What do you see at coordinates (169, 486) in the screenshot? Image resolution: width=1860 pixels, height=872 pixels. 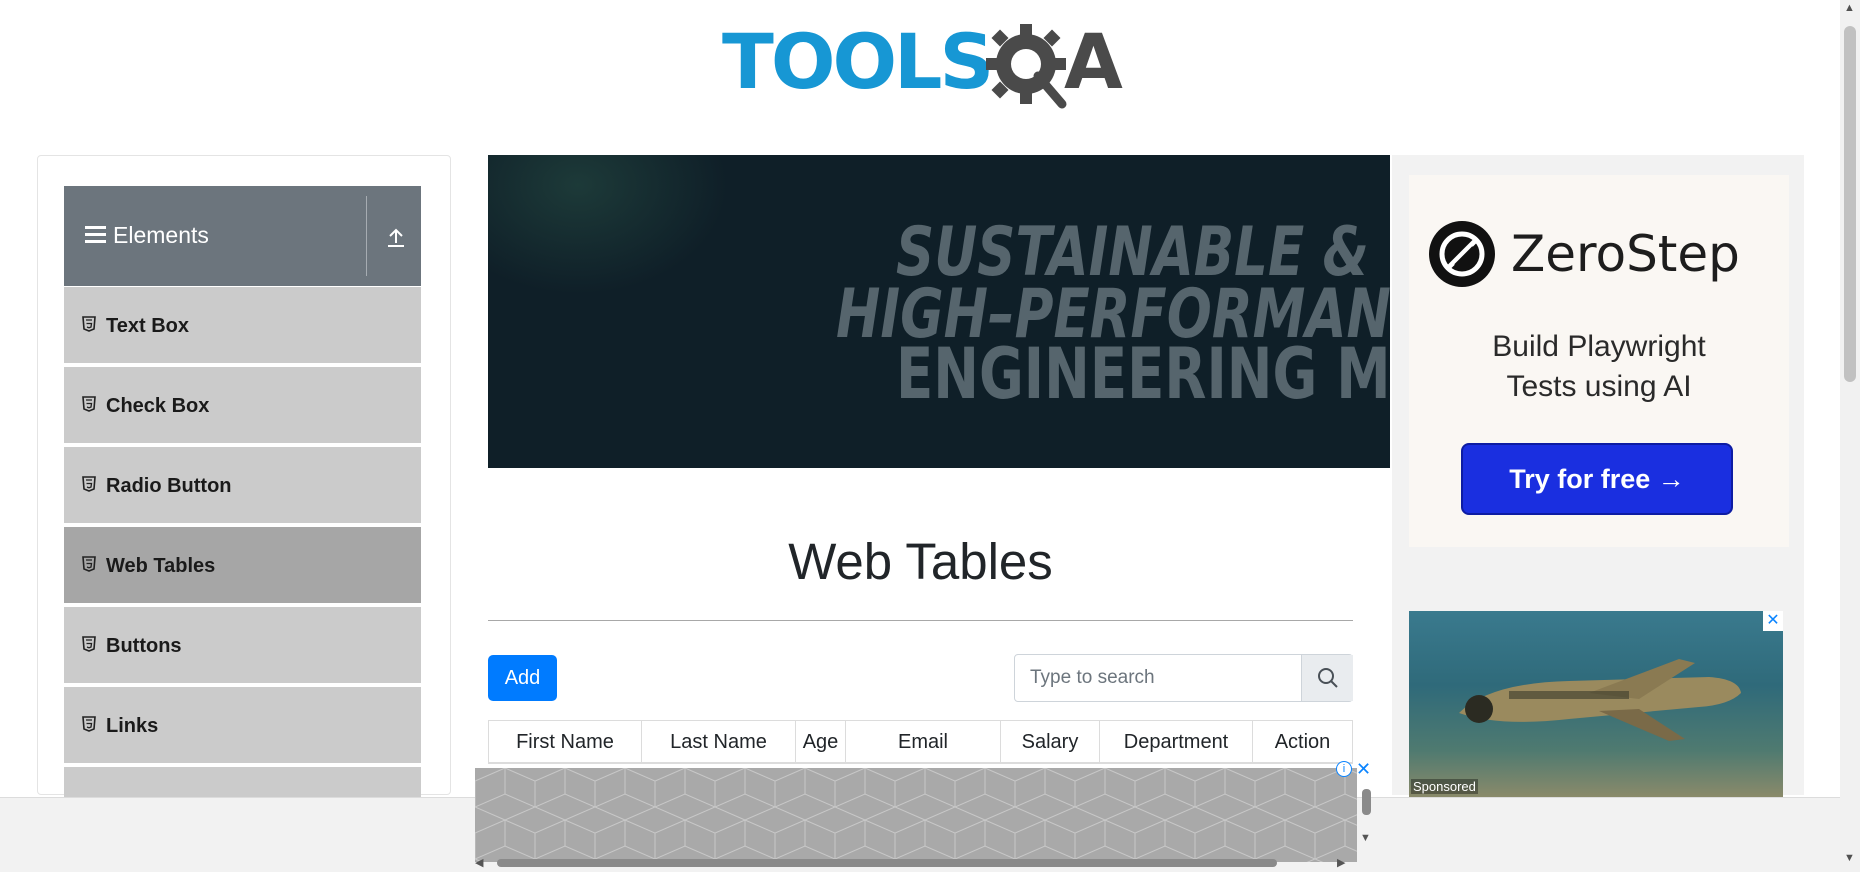 I see `sidebar-item-label: Radio Button` at bounding box center [169, 486].